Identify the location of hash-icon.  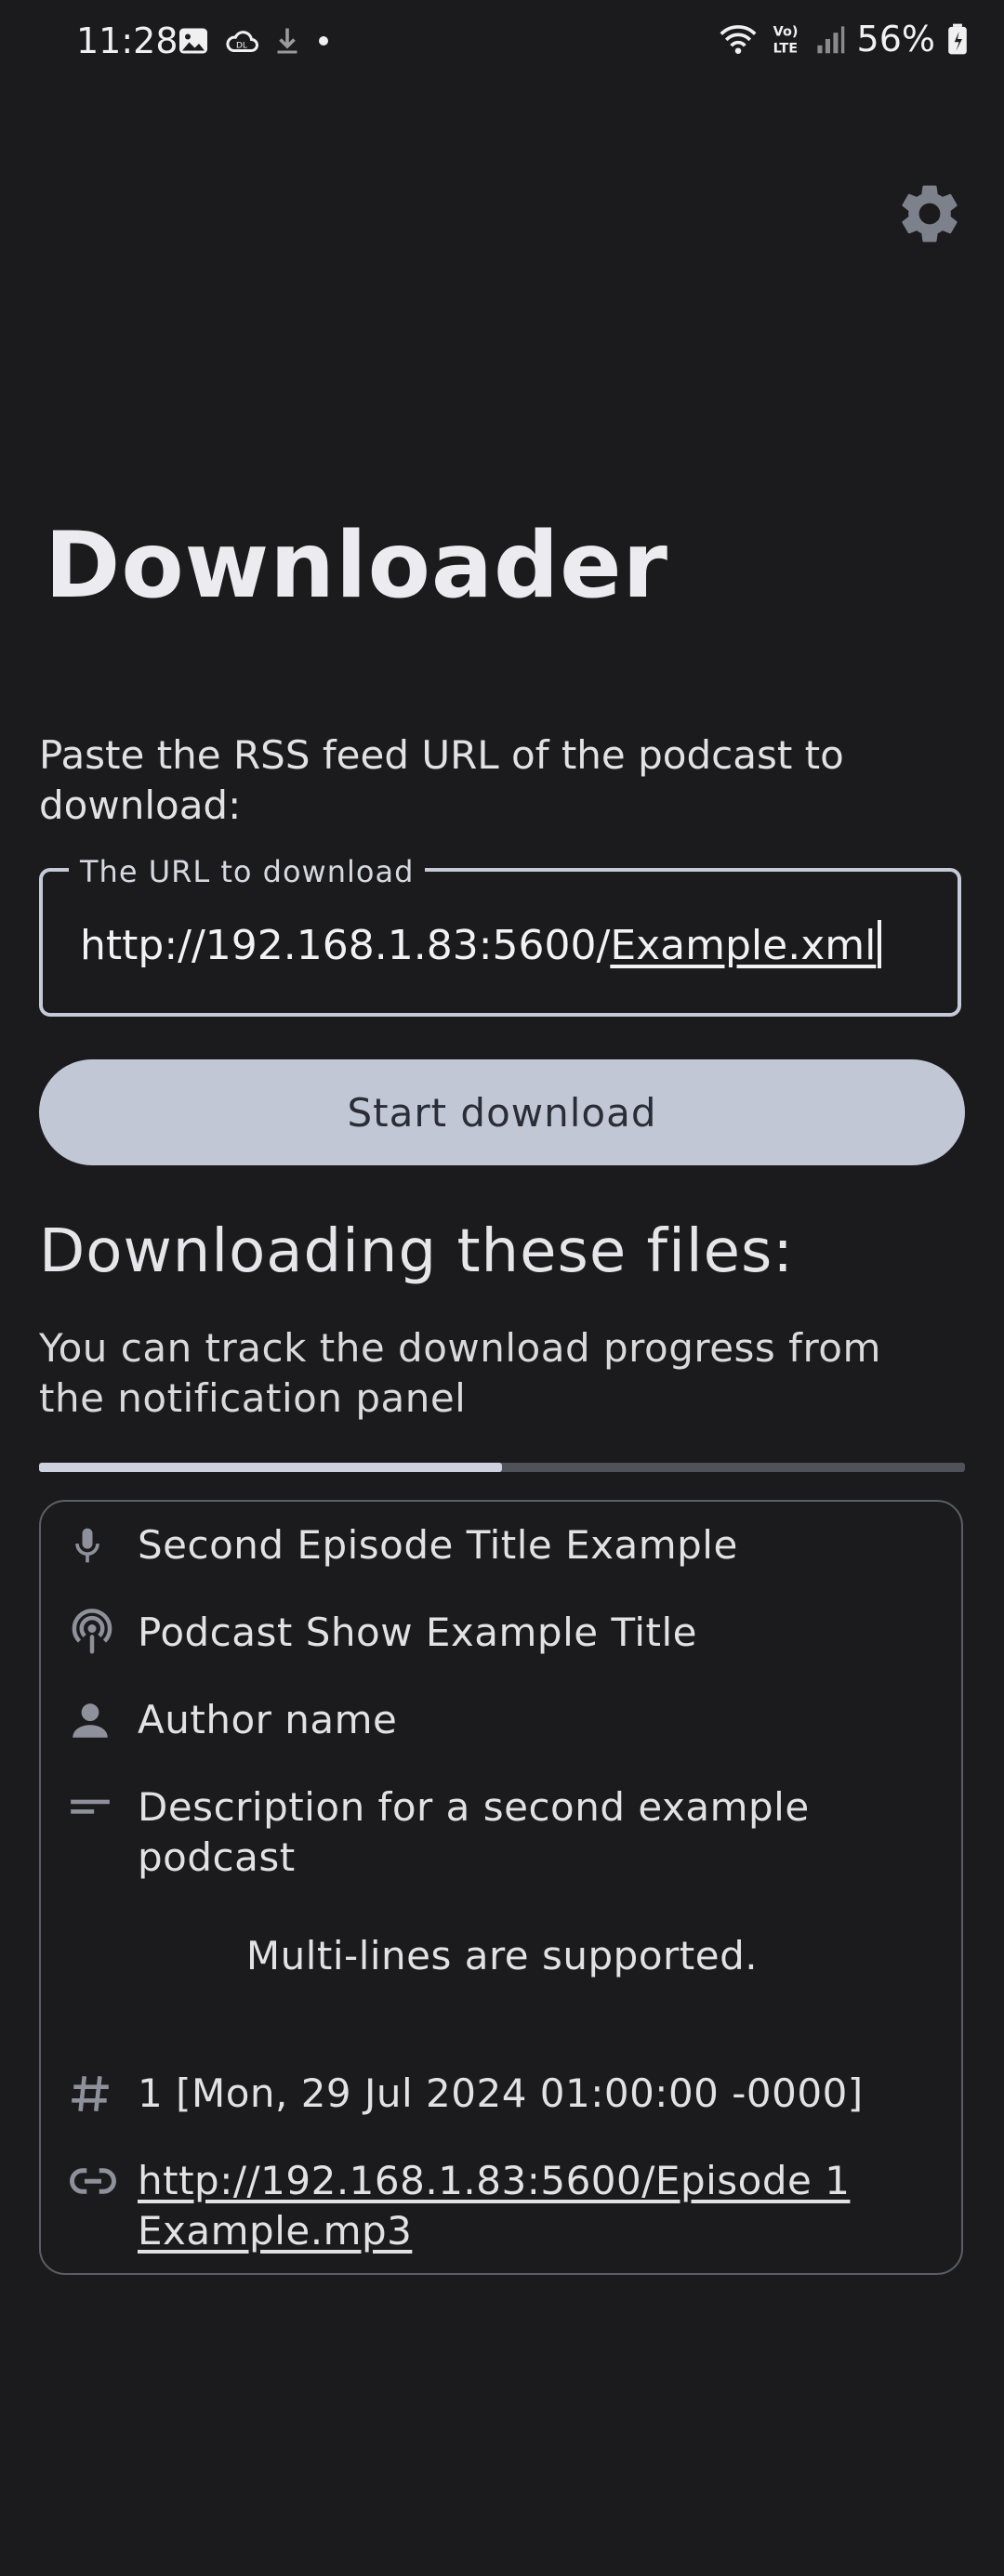
(96, 2094).